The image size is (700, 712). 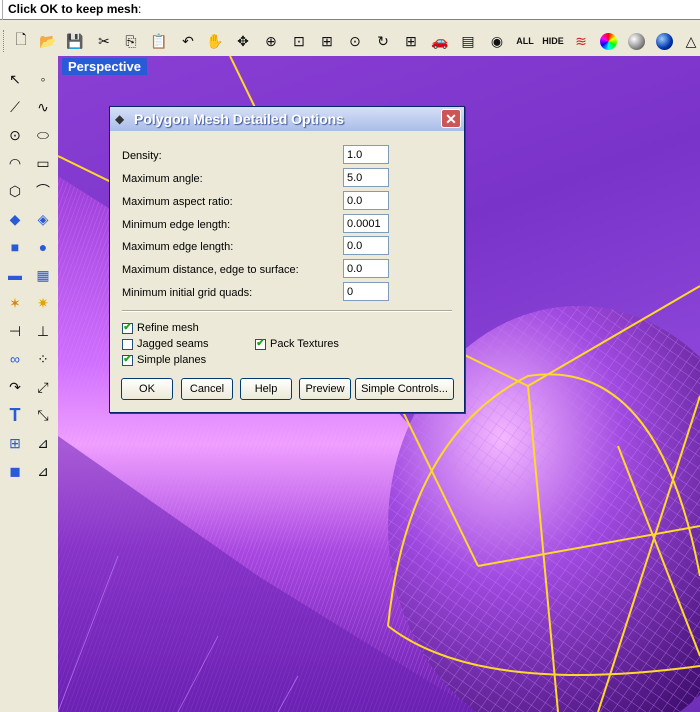 What do you see at coordinates (147, 389) in the screenshot?
I see `ok-button: OK` at bounding box center [147, 389].